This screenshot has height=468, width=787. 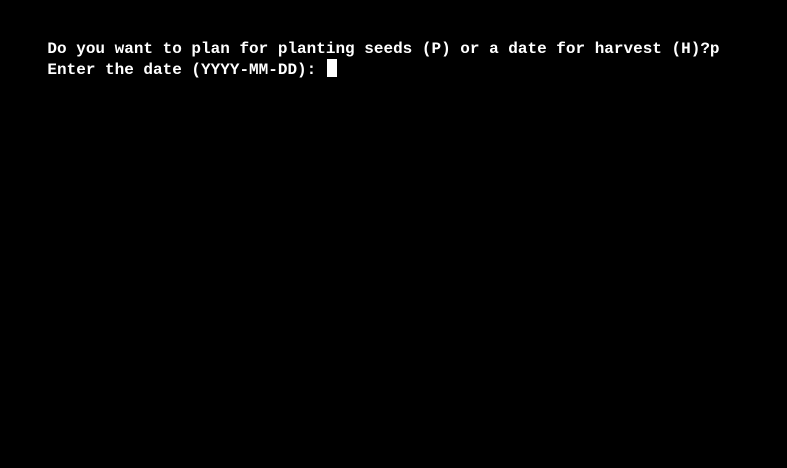 What do you see at coordinates (186, 70) in the screenshot?
I see `date-prompt: Enter the date (YYYY-MM-DD):` at bounding box center [186, 70].